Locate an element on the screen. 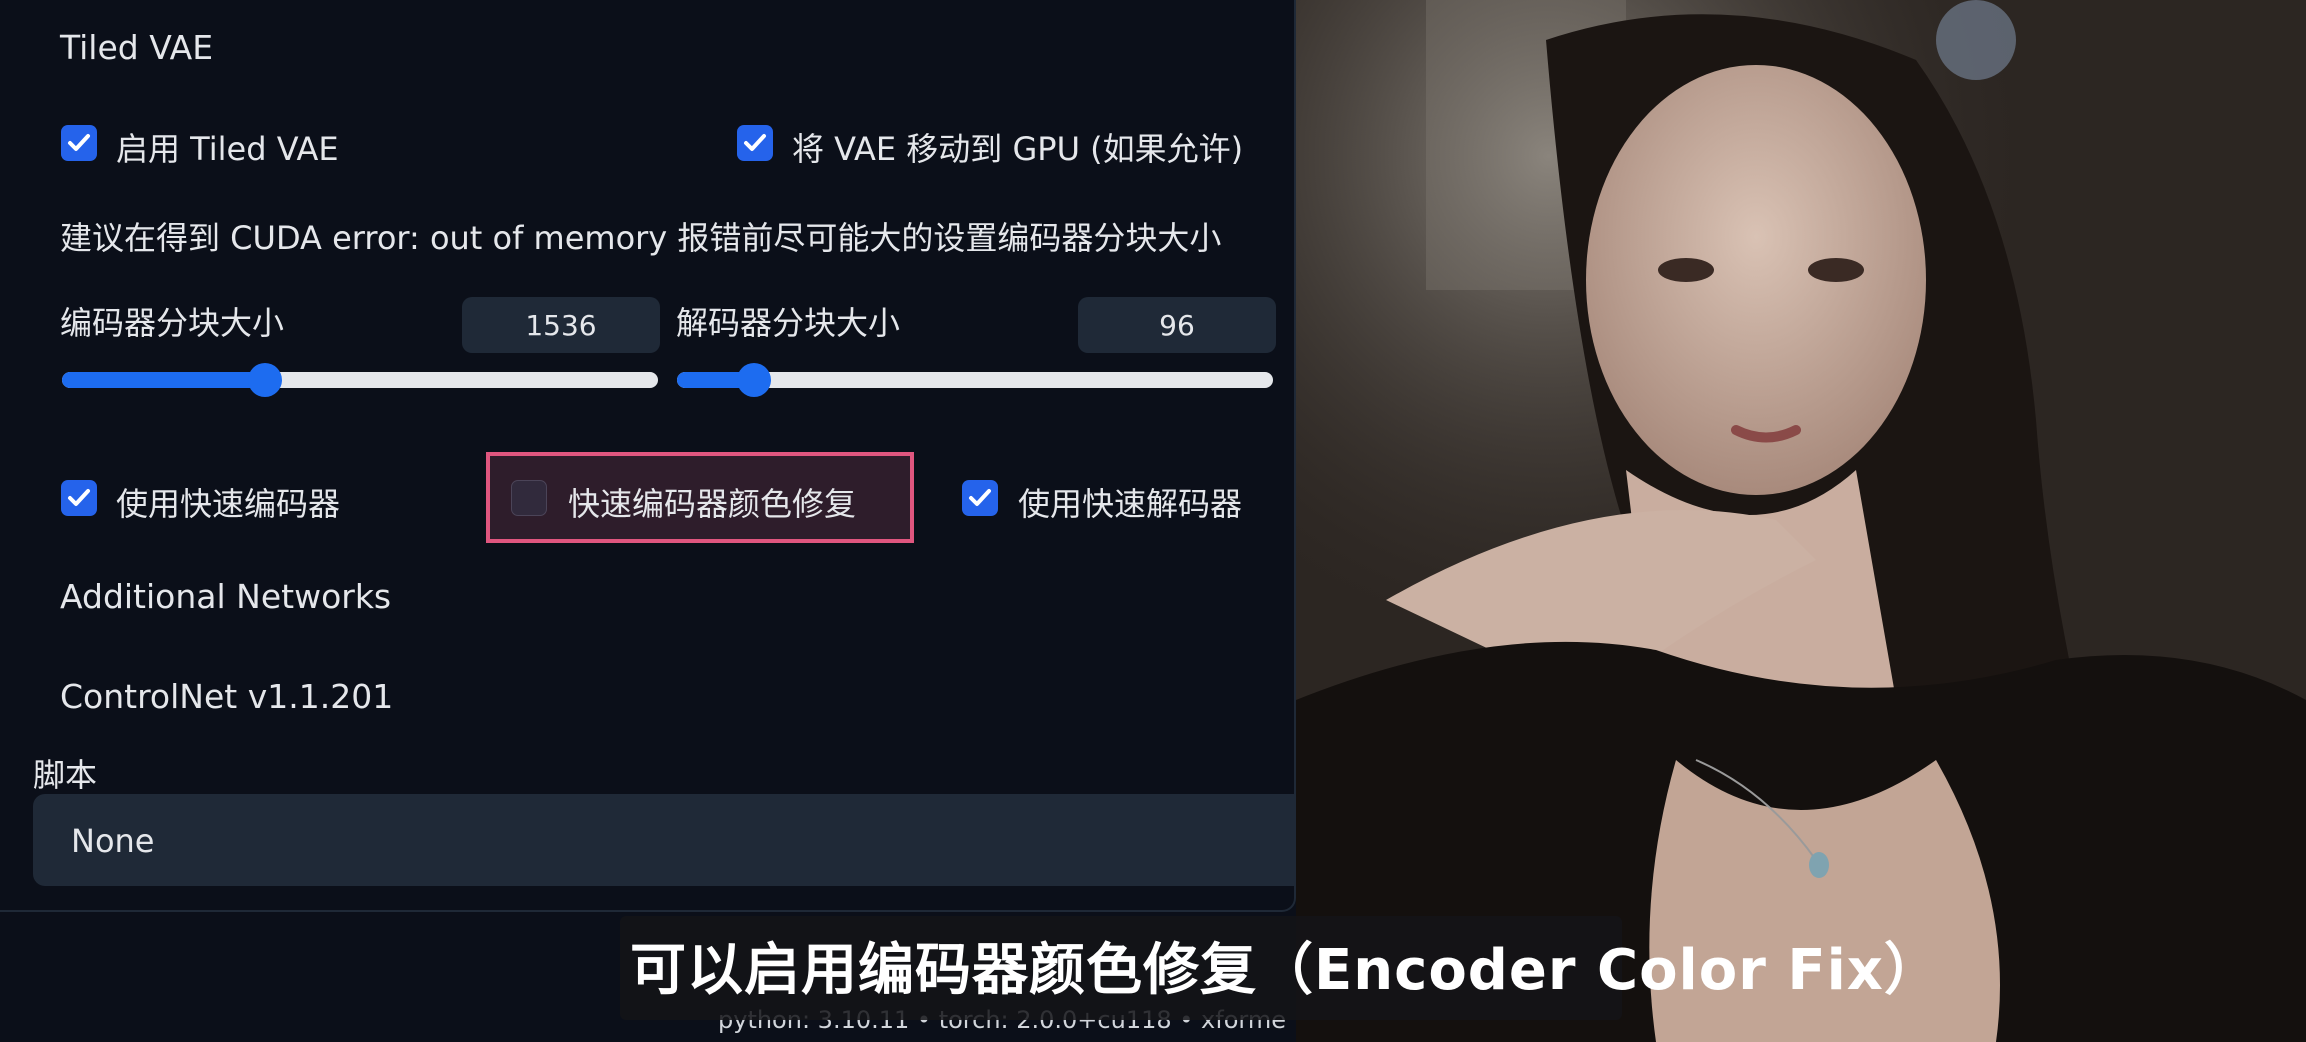 This screenshot has width=2306, height=1042. enable-tiled-vae-checkbox is located at coordinates (79, 143).